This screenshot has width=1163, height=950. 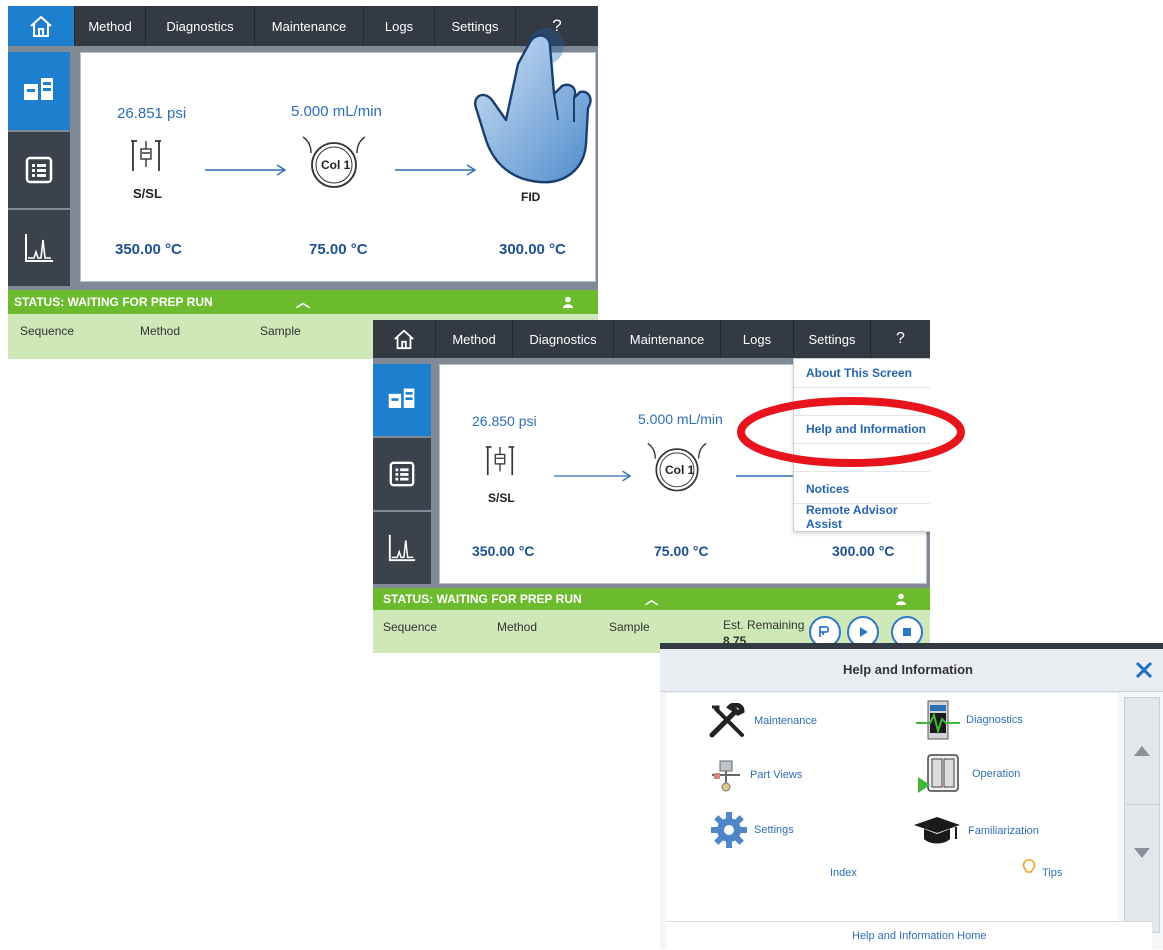 What do you see at coordinates (727, 720) in the screenshot?
I see `wrench-screwdriver-icon` at bounding box center [727, 720].